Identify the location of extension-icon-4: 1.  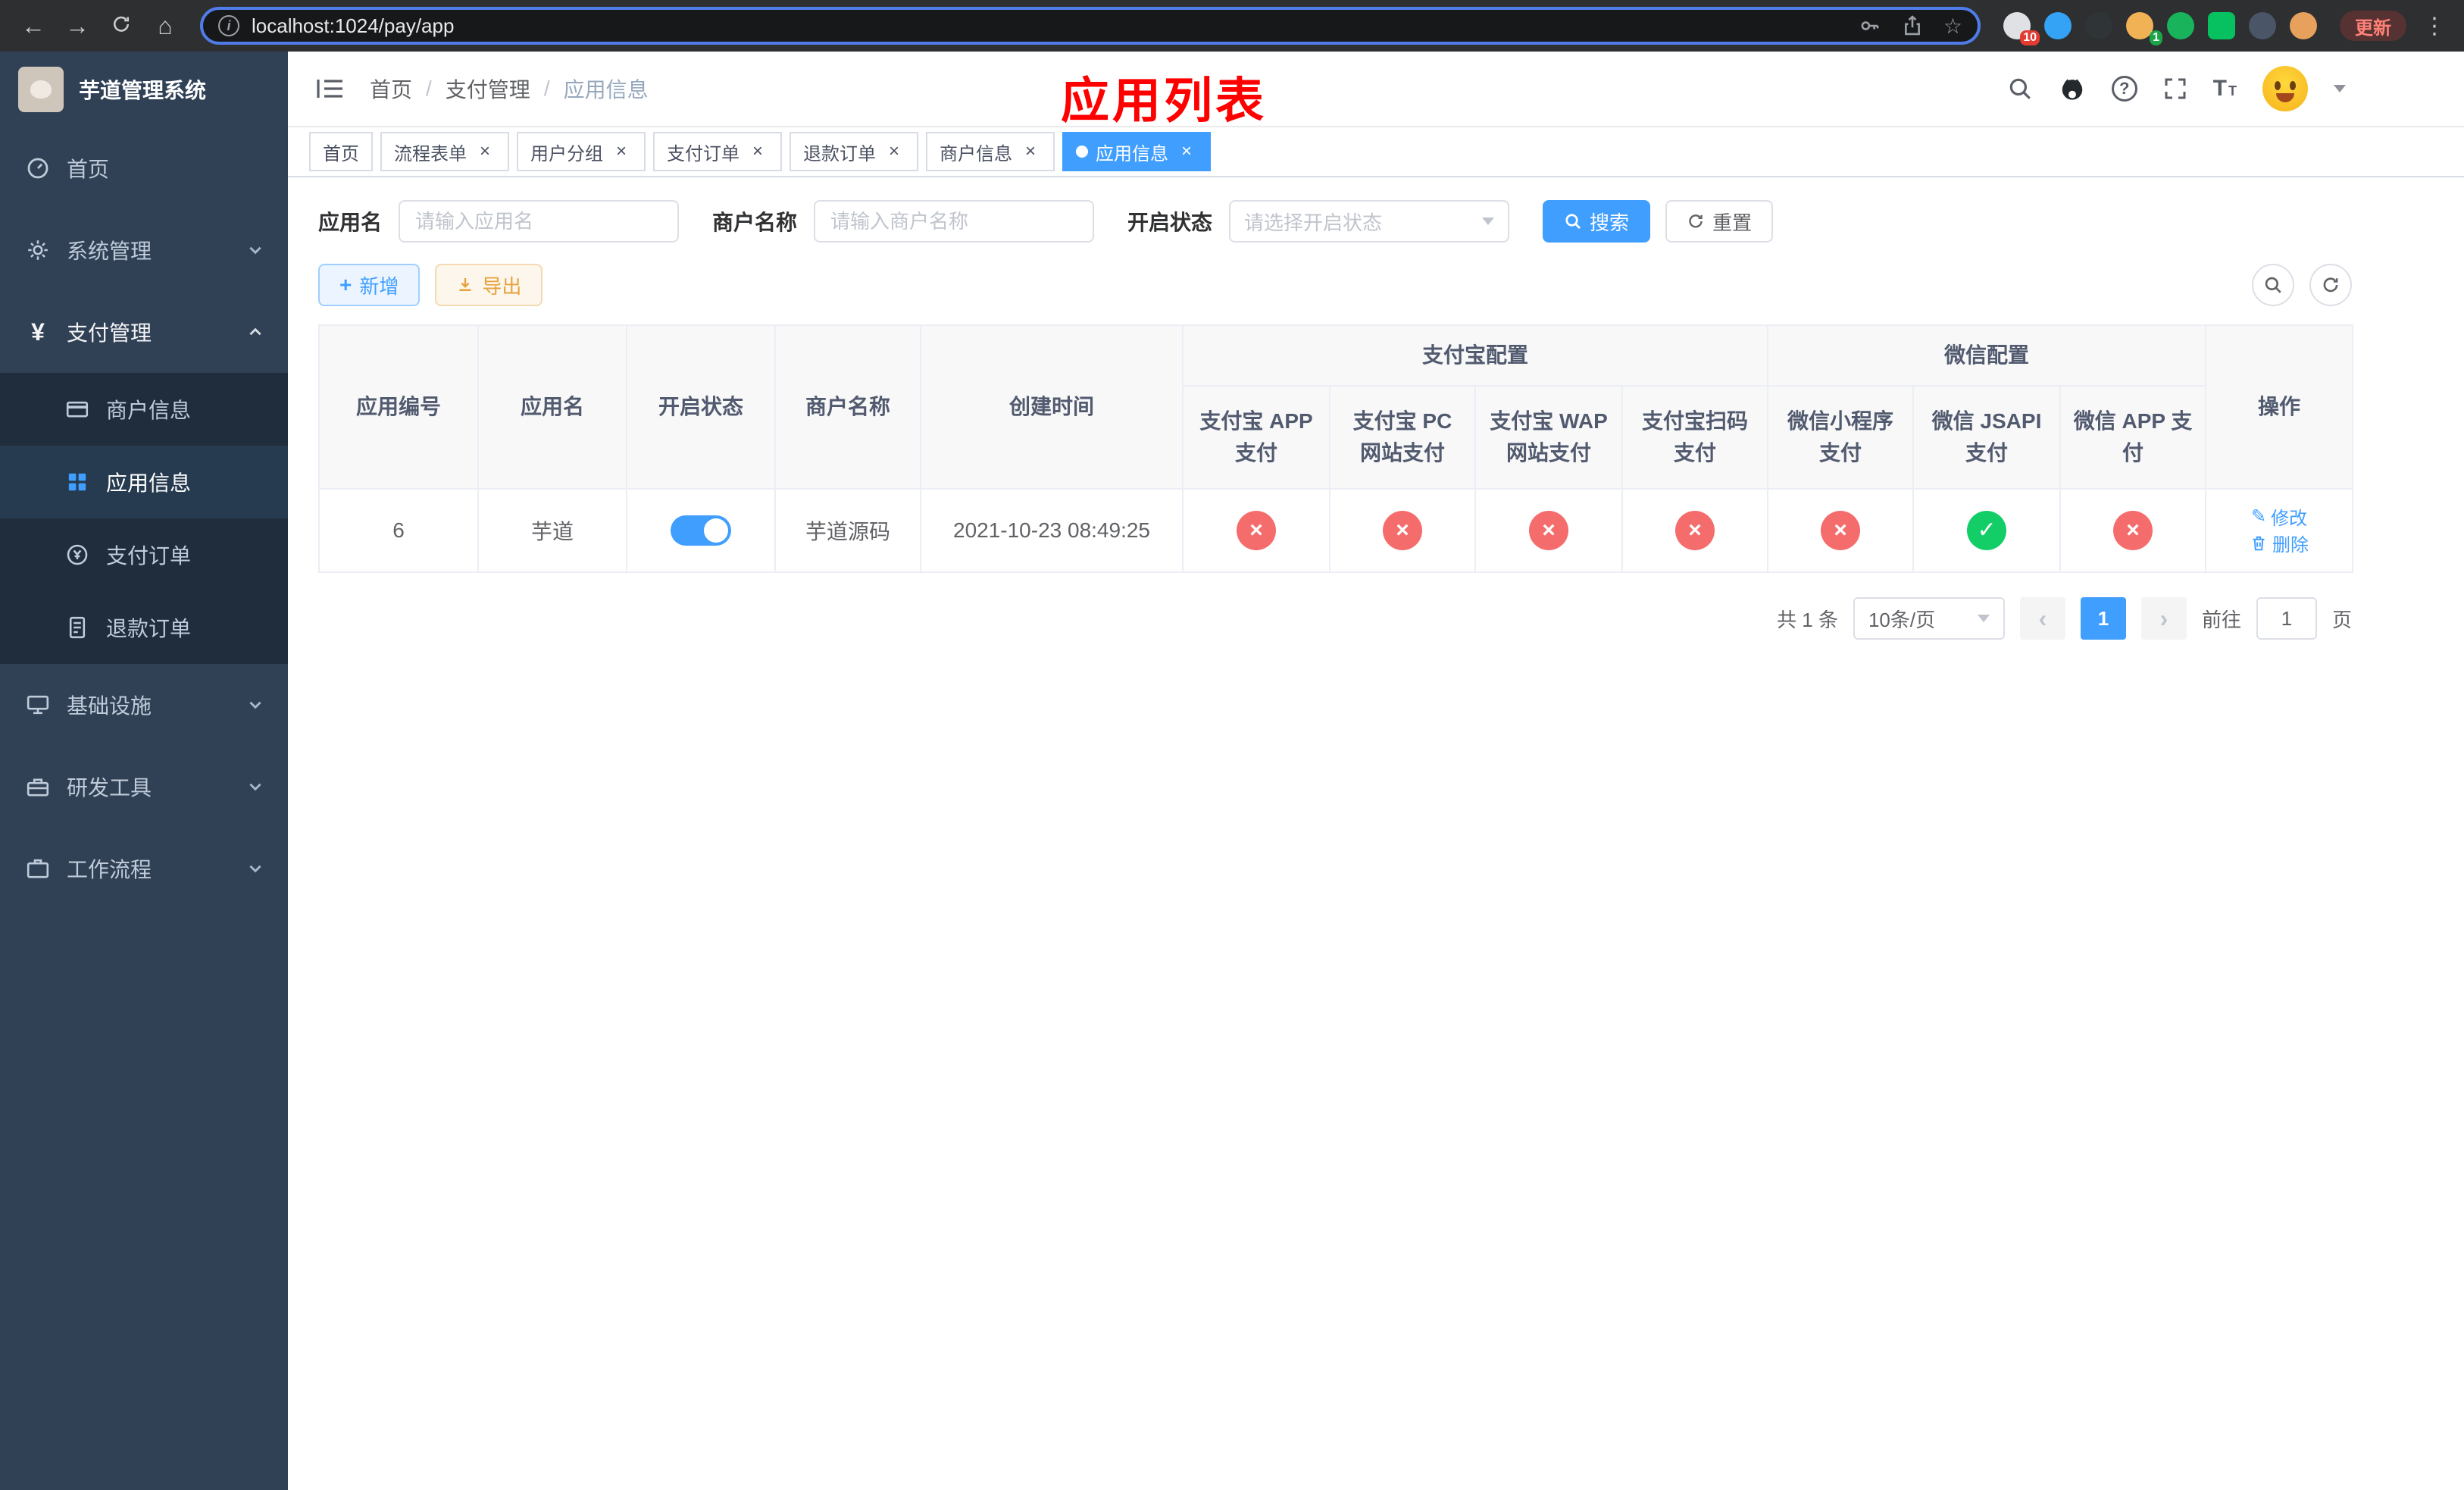
(2144, 28).